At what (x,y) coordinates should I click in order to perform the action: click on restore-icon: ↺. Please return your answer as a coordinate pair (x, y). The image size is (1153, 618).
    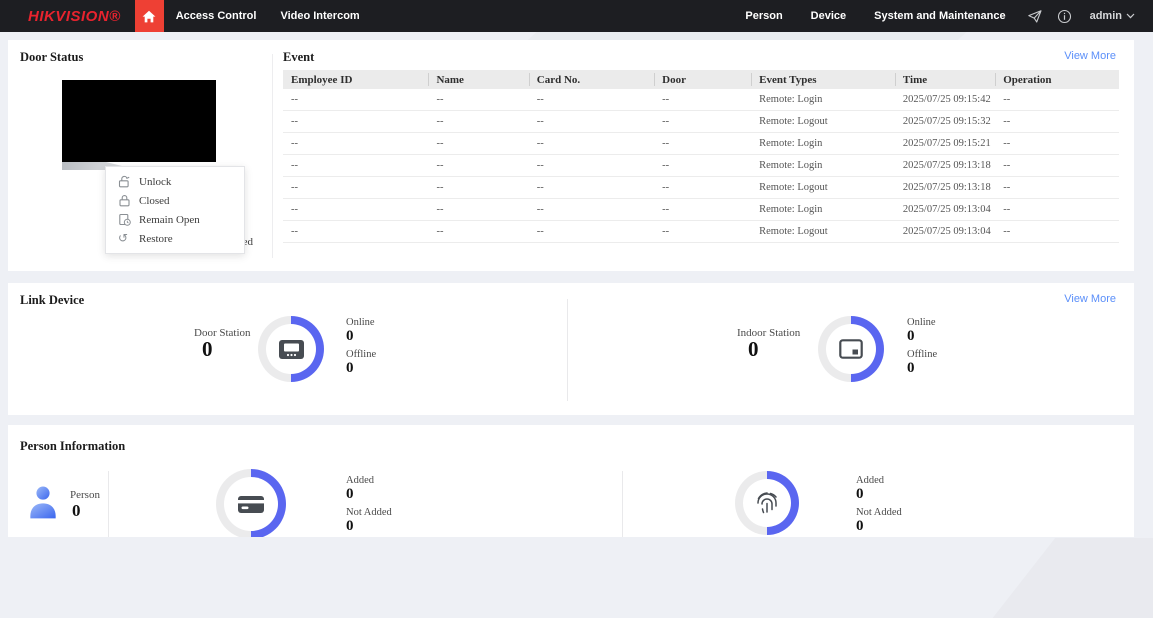
    Looking at the image, I should click on (123, 238).